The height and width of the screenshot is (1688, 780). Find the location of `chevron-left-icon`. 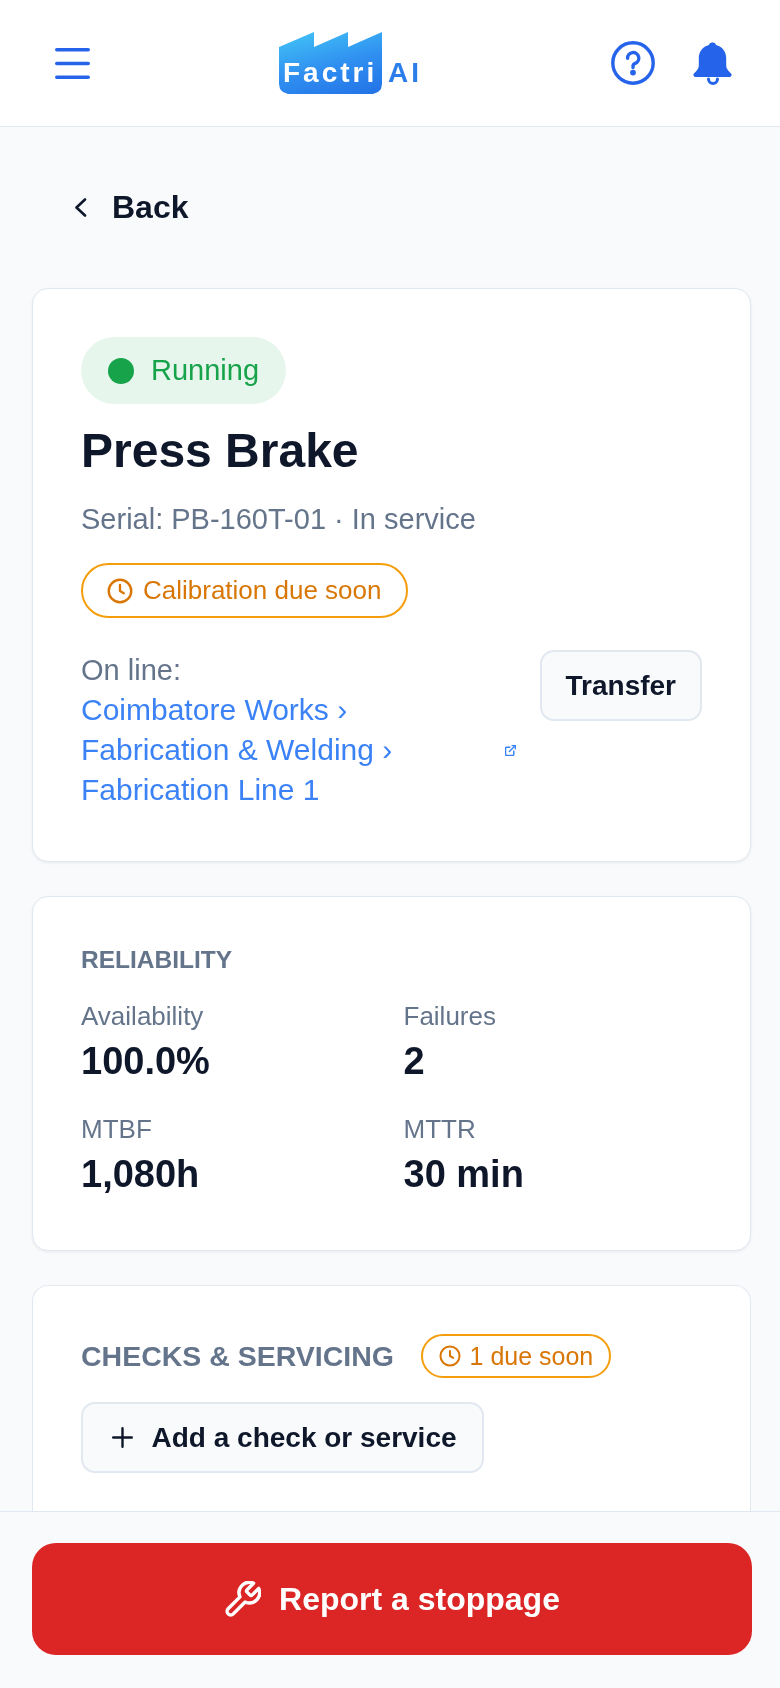

chevron-left-icon is located at coordinates (80, 207).